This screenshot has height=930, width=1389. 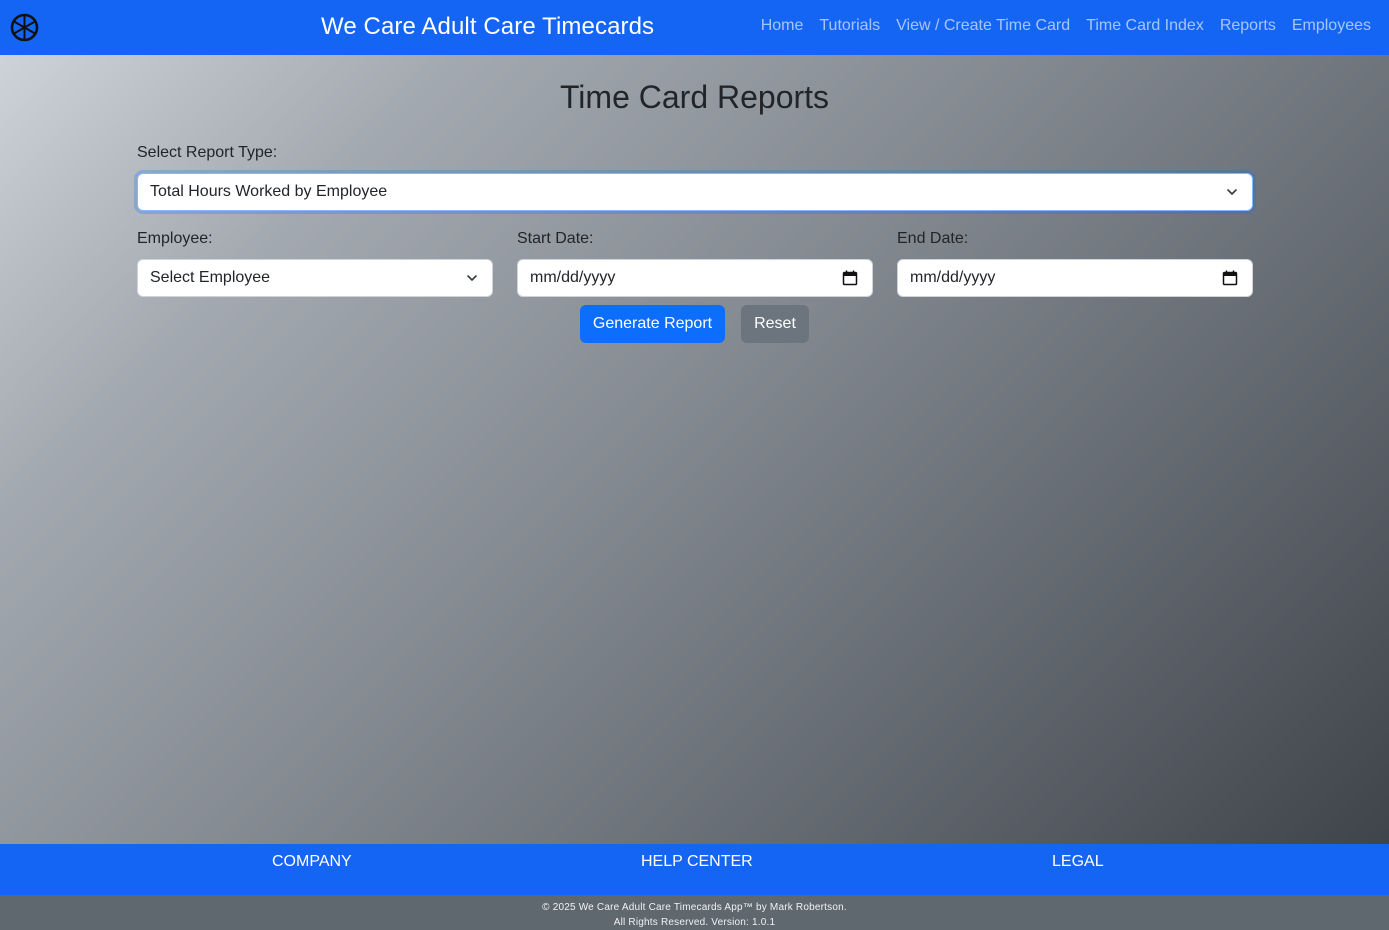 I want to click on footer-help-center-link: HELP CENTER, so click(x=697, y=862).